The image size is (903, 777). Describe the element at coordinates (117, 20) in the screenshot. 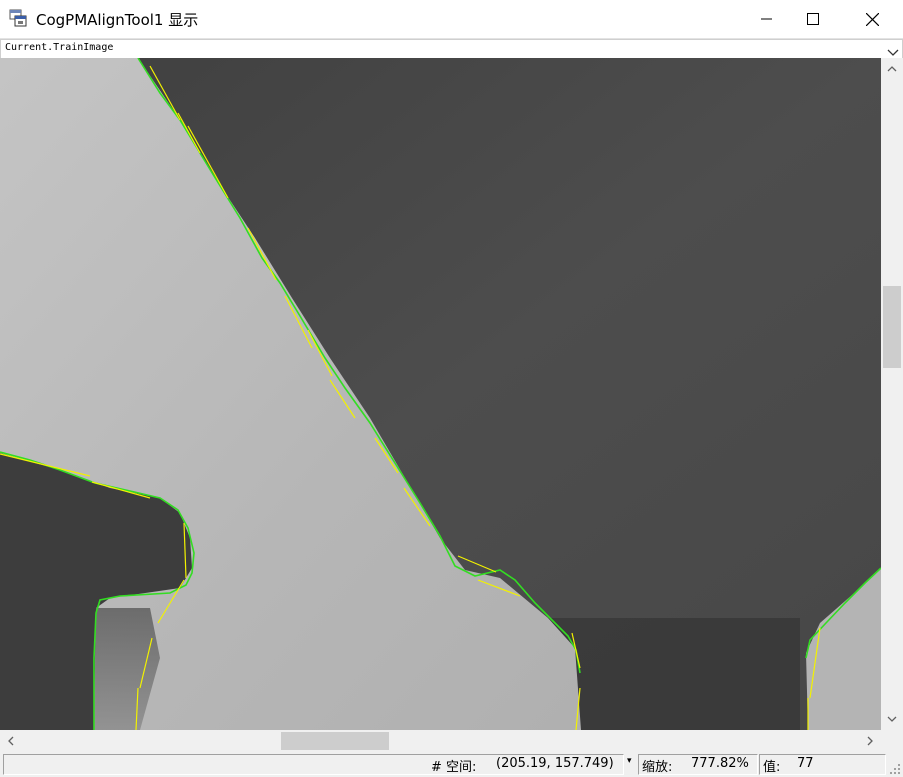

I see `window-title: CogPMAlignTool1 显示` at that location.